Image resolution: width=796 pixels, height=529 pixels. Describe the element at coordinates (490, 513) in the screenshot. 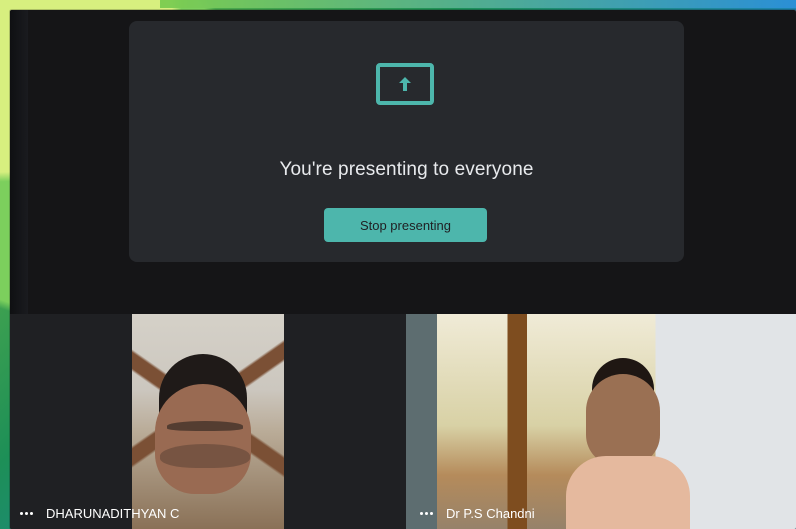

I see `participant-name: Dr P.S Chandni` at that location.